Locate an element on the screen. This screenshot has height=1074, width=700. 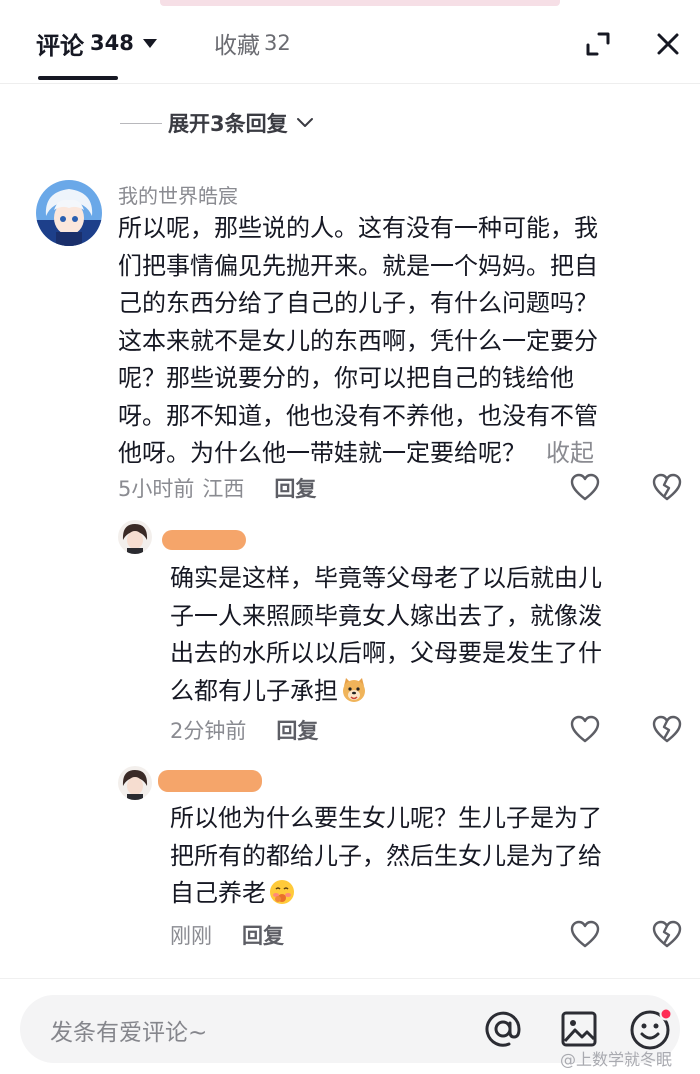
comment-meta: 5小时前 江西 回复 is located at coordinates (217, 488).